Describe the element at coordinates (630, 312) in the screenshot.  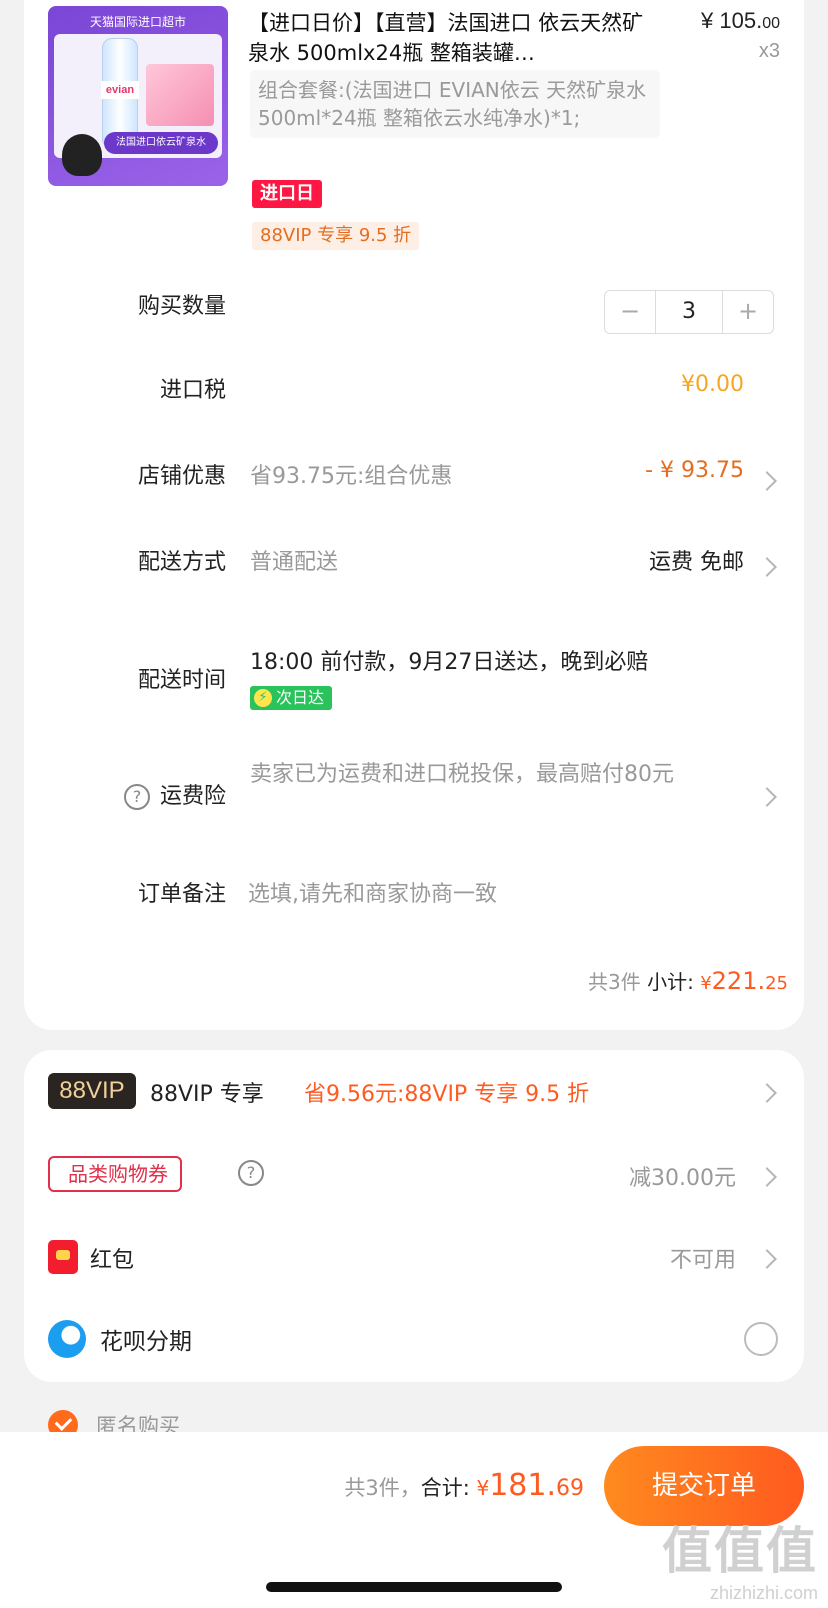
I see `minus-button: −` at that location.